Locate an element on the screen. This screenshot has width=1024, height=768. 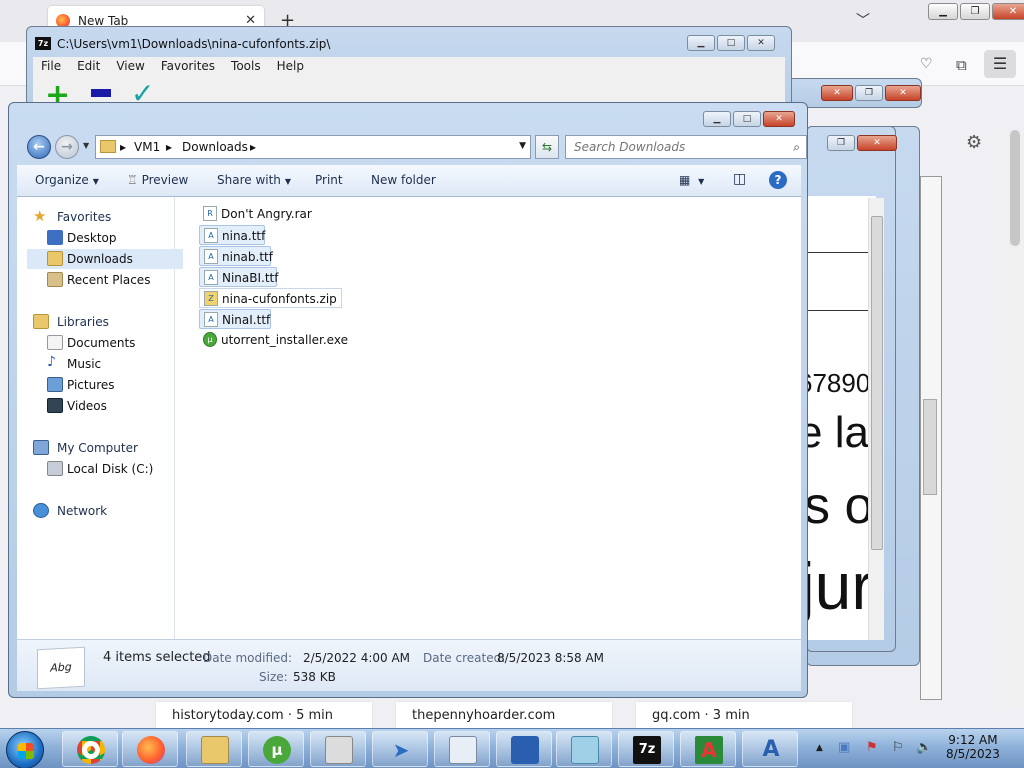
help-icon: ? is located at coordinates (778, 180).